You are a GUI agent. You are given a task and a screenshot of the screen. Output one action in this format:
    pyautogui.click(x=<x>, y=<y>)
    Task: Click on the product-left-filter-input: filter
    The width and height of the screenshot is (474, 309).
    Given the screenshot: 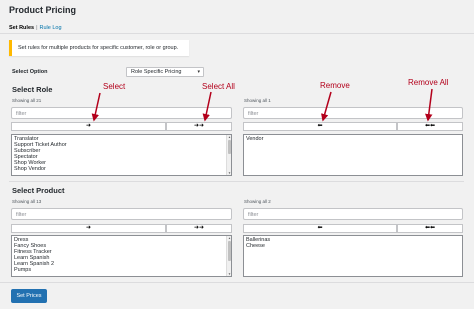 What is the action you would take?
    pyautogui.click(x=121, y=214)
    